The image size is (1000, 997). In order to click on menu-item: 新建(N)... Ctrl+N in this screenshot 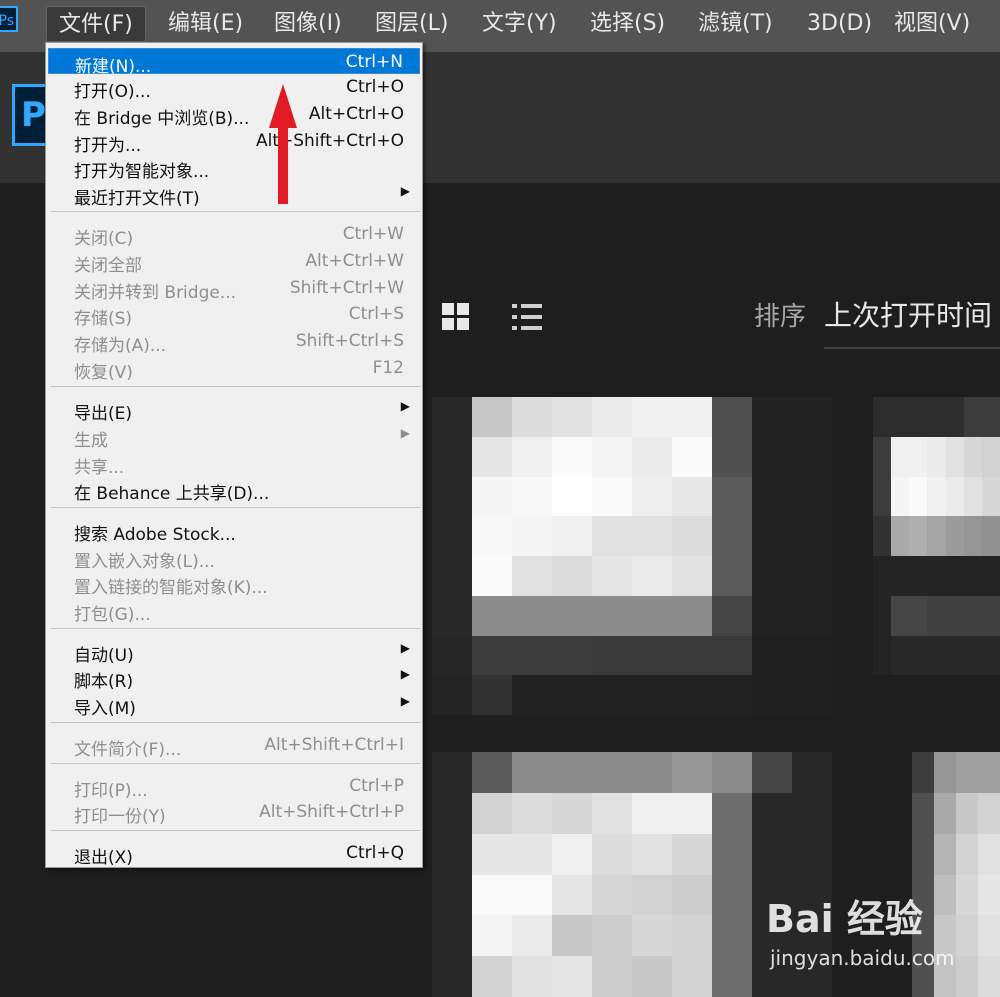, I will do `click(234, 62)`.